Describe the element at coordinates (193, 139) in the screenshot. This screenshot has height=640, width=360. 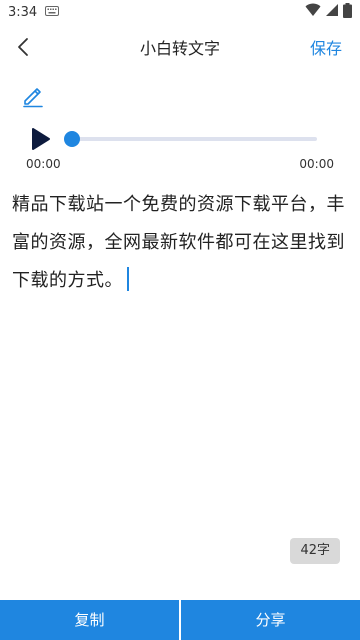
I see `progress-track` at that location.